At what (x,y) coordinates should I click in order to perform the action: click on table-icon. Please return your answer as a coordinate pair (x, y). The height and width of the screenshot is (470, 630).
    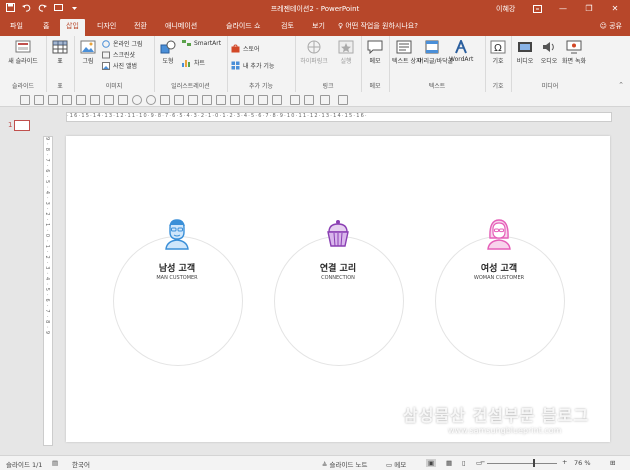
    Looking at the image, I should click on (60, 47).